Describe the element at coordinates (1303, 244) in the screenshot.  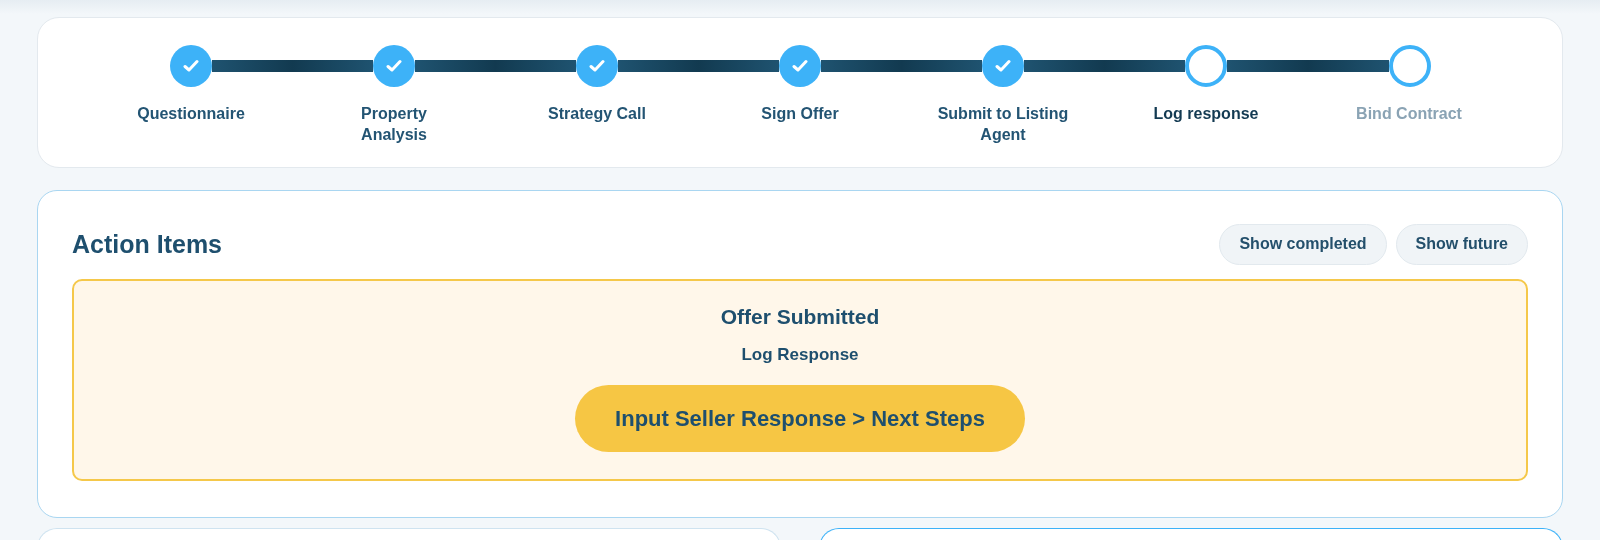
I see `filter-button: Show completed` at that location.